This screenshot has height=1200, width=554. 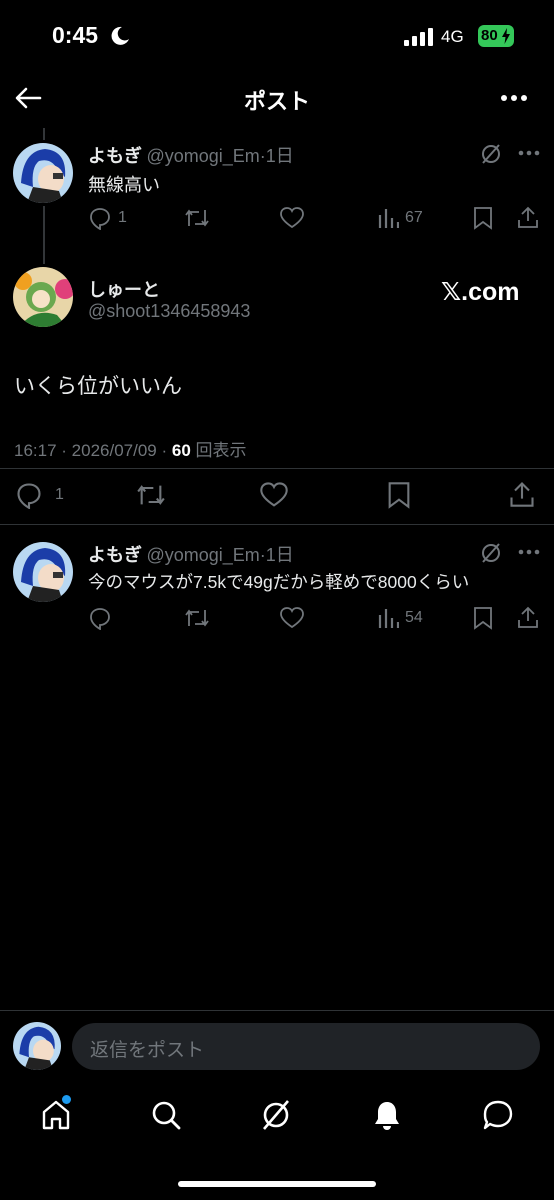 I want to click on thread-line, so click(x=44, y=235).